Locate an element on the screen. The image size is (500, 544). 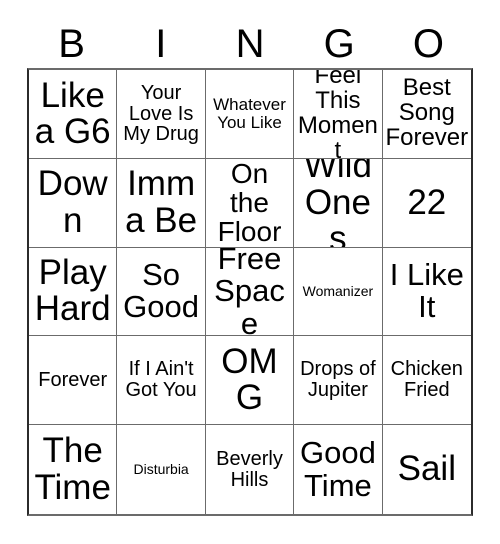
bingo-cell-free-space: Free Space is located at coordinates (250, 292).